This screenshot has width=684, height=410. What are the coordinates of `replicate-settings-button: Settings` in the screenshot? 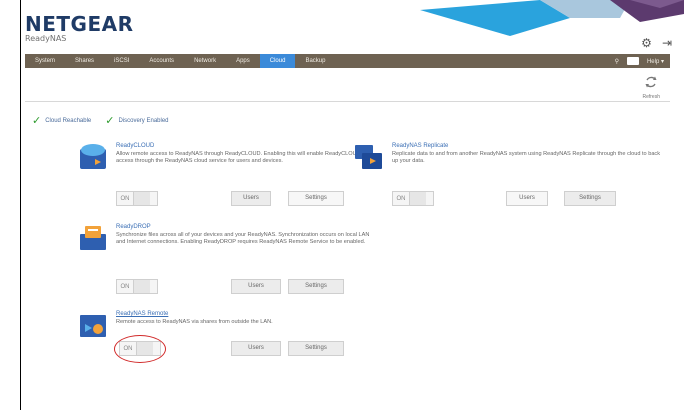 It's located at (590, 198).